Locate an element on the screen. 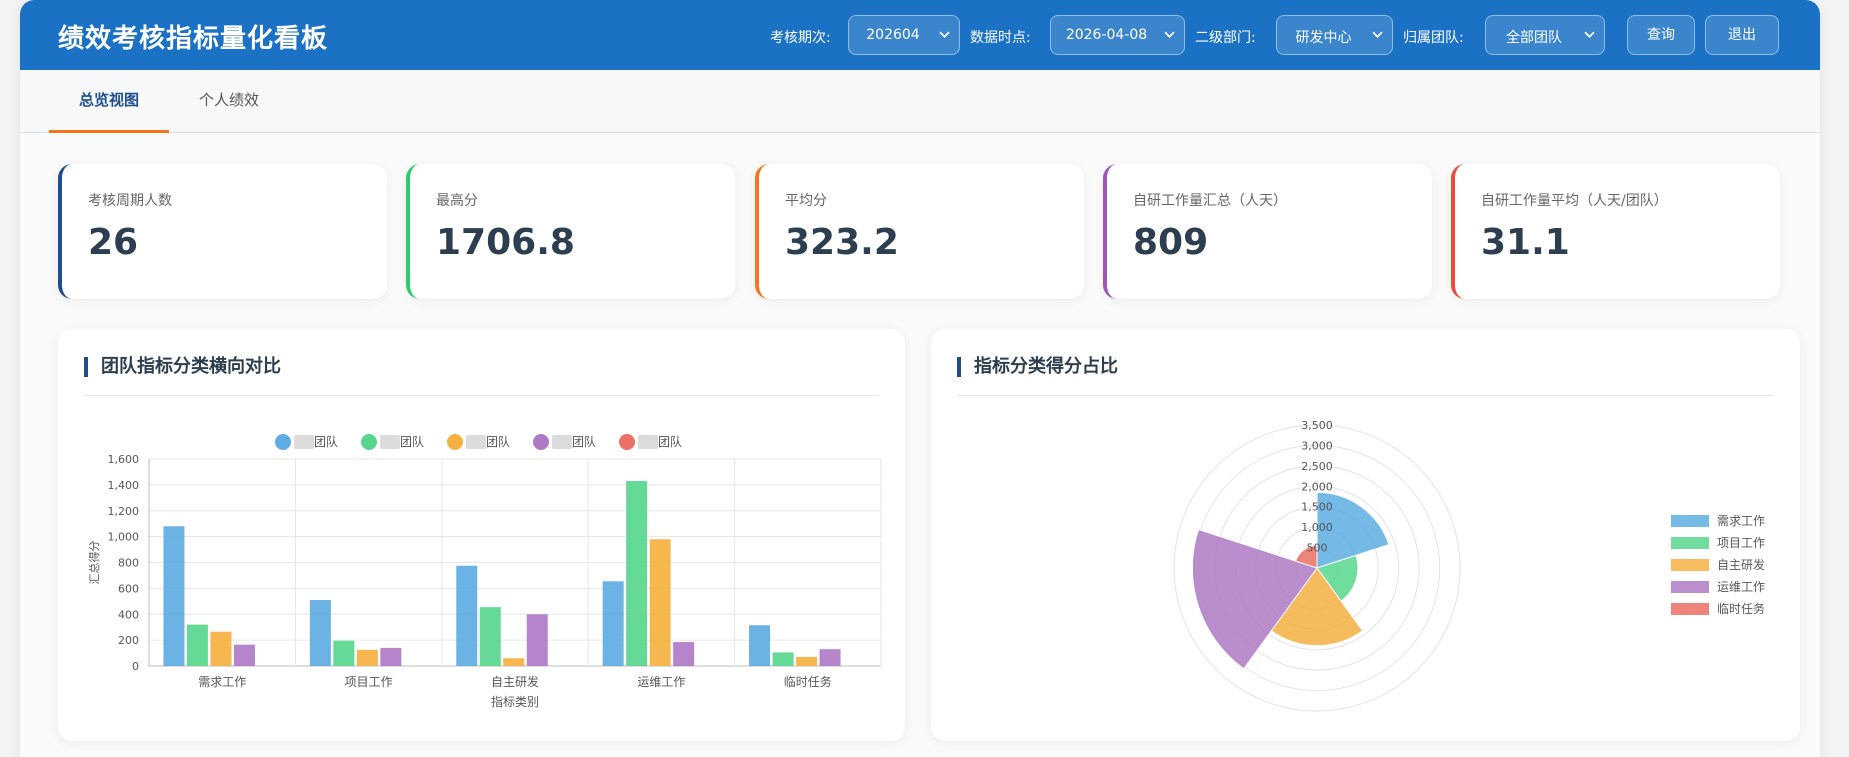 Image resolution: width=1849 pixels, height=757 pixels. x-tick-label: 运维工作 is located at coordinates (661, 682).